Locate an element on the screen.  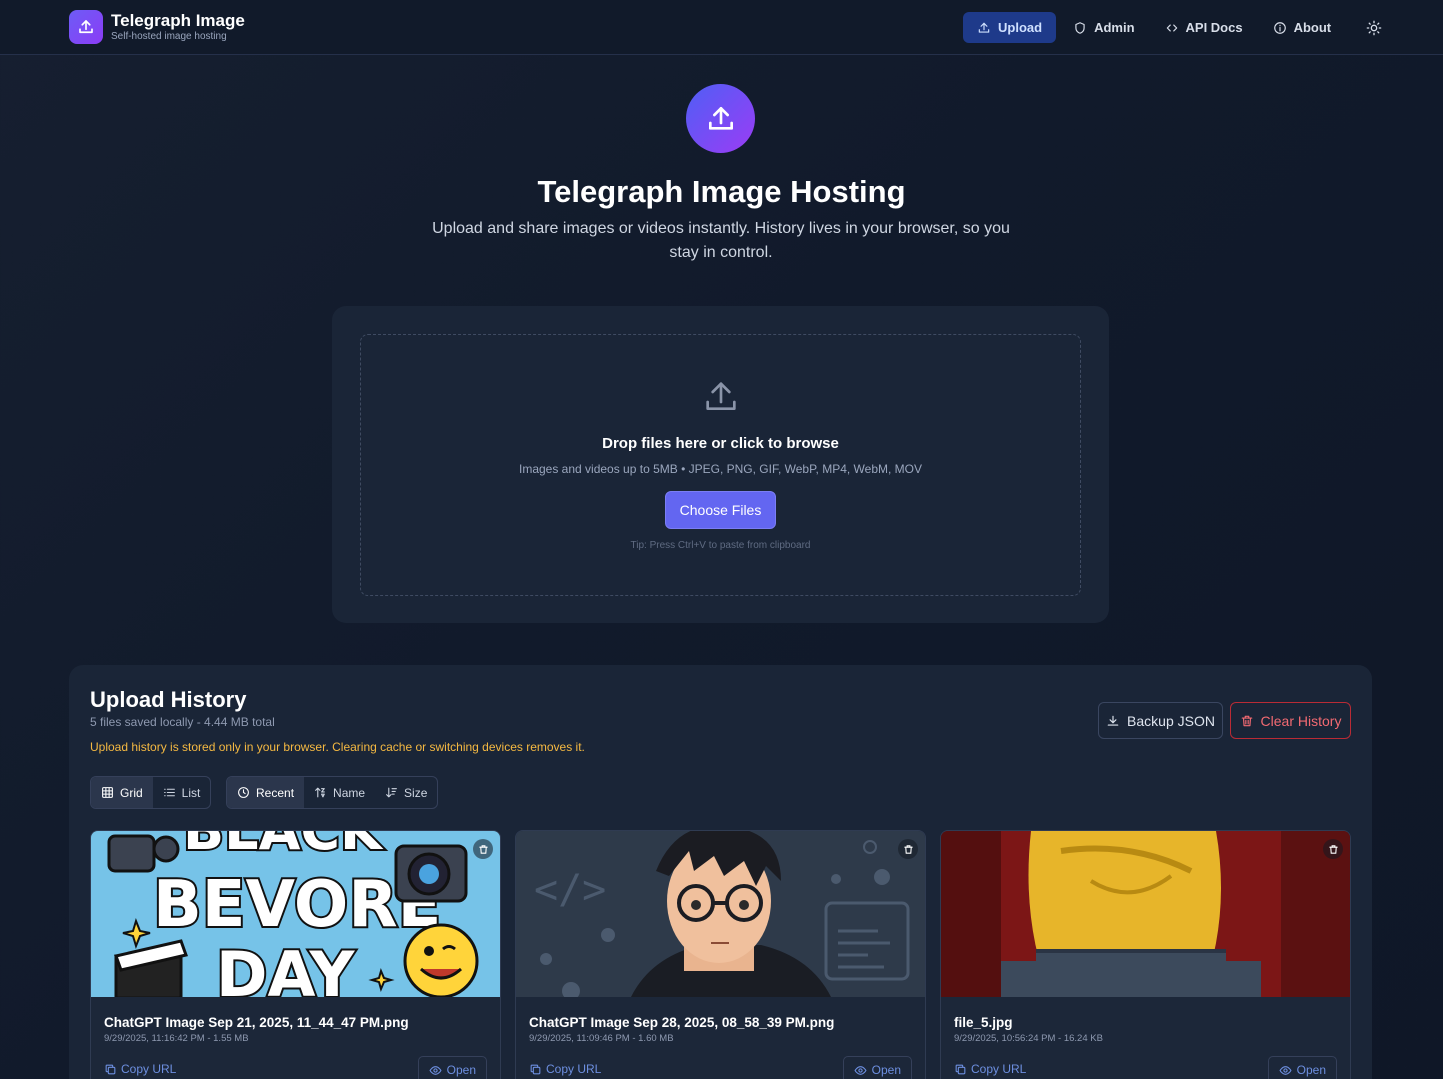
sort-name-button: Name is located at coordinates (339, 792).